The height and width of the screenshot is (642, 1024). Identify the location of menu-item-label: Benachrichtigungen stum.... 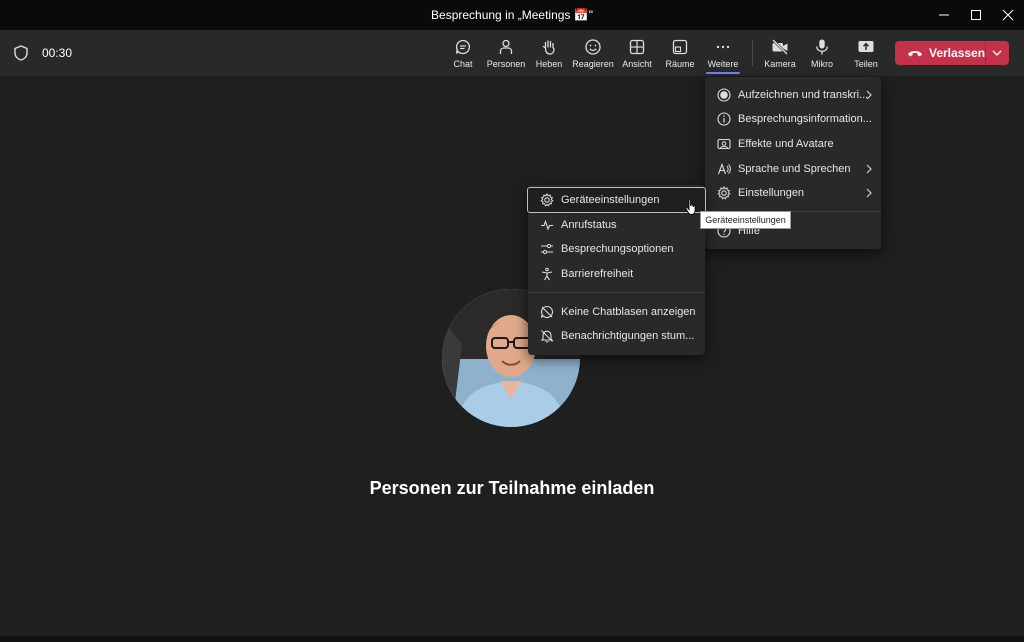
(628, 336).